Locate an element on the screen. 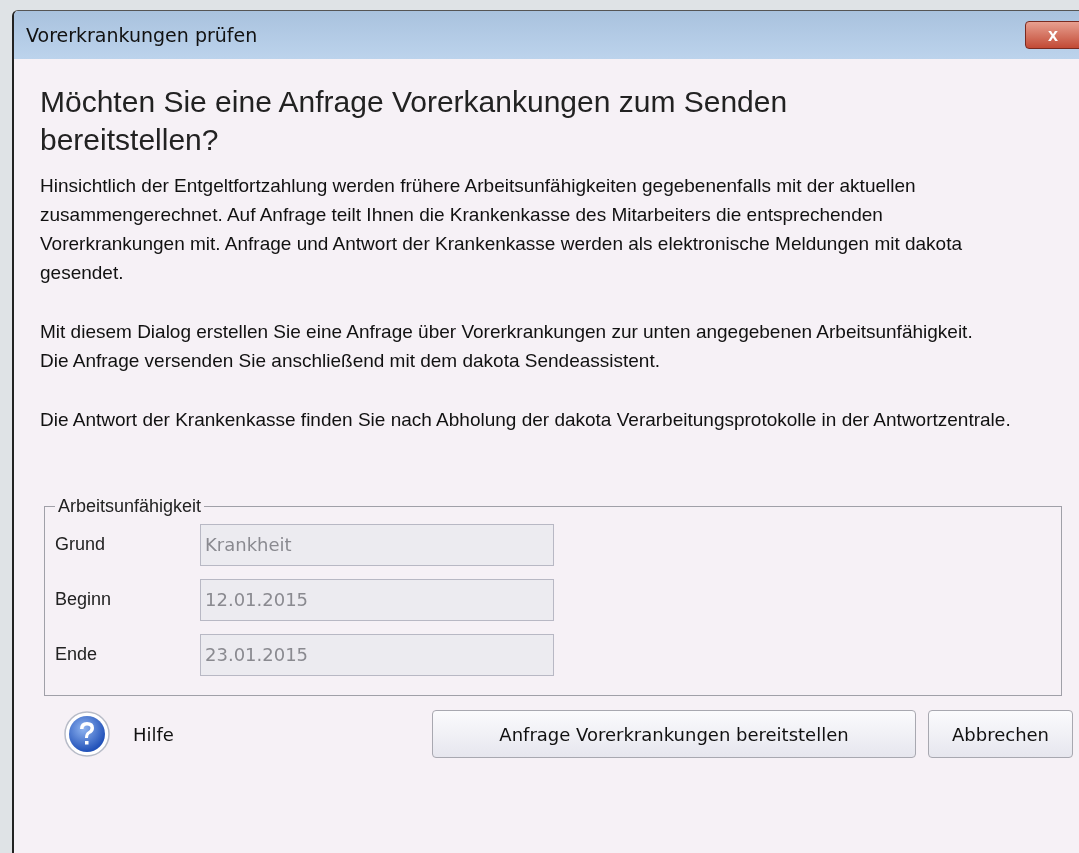 The image size is (1079, 853). field-label: Beginn is located at coordinates (84, 599).